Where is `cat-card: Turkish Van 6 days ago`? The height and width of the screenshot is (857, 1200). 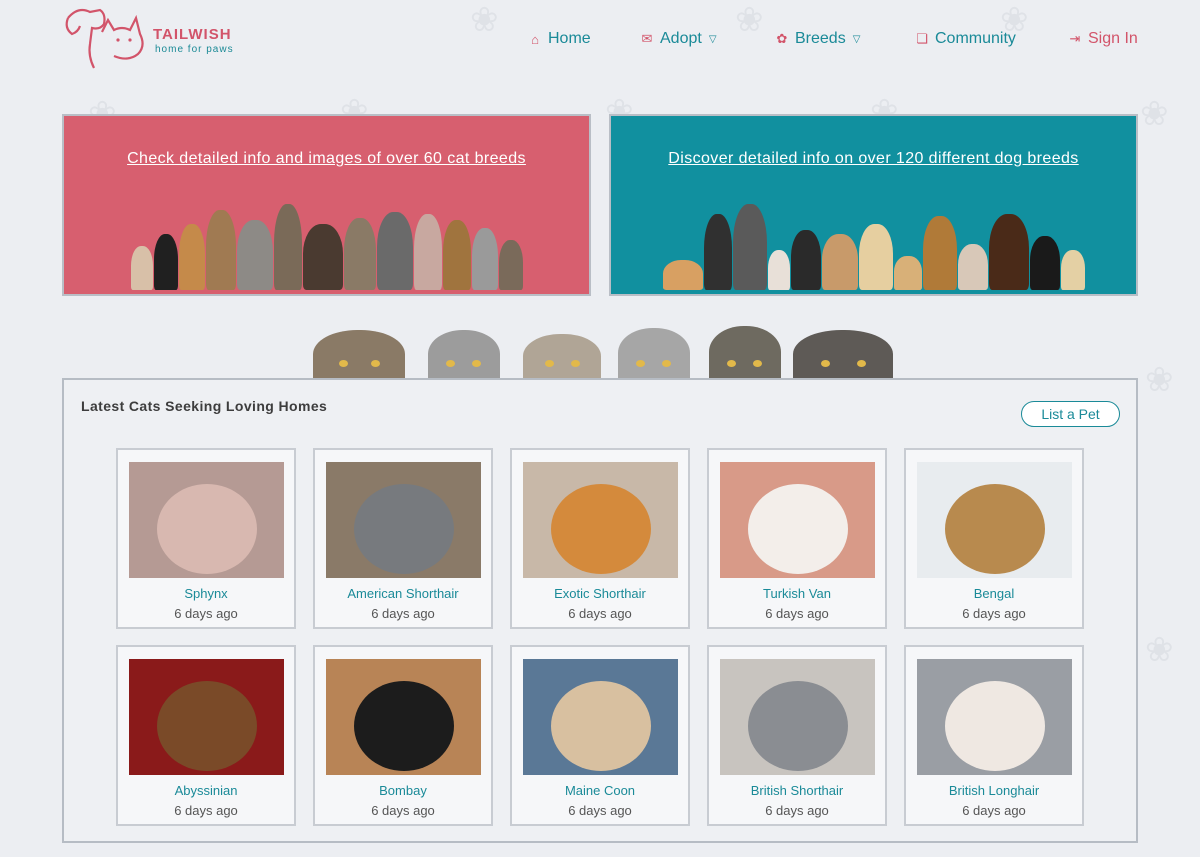
cat-card: Turkish Van 6 days ago is located at coordinates (797, 538).